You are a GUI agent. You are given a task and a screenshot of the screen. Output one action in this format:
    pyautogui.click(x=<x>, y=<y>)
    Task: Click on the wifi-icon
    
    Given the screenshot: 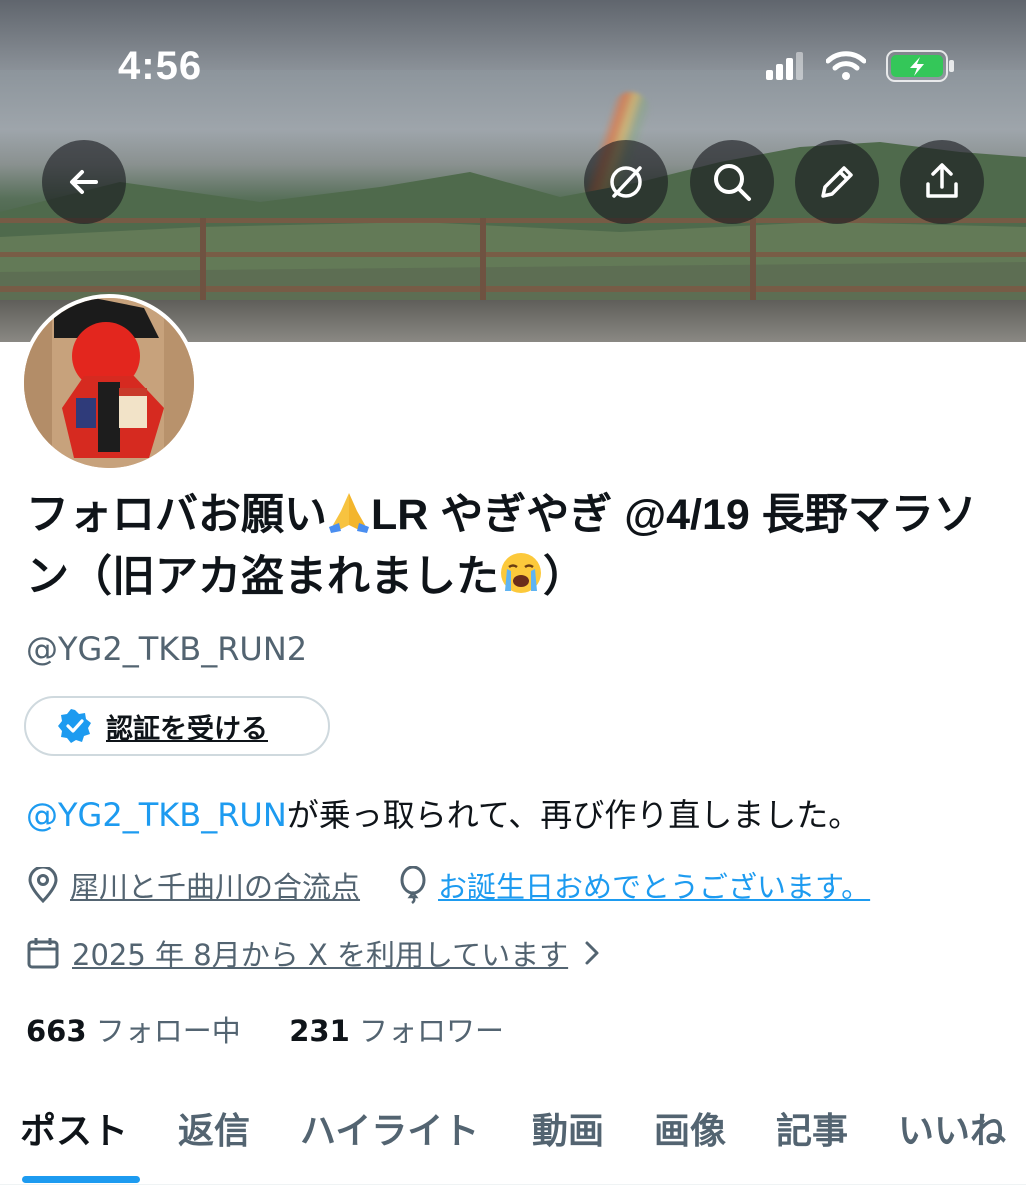 What is the action you would take?
    pyautogui.click(x=846, y=65)
    